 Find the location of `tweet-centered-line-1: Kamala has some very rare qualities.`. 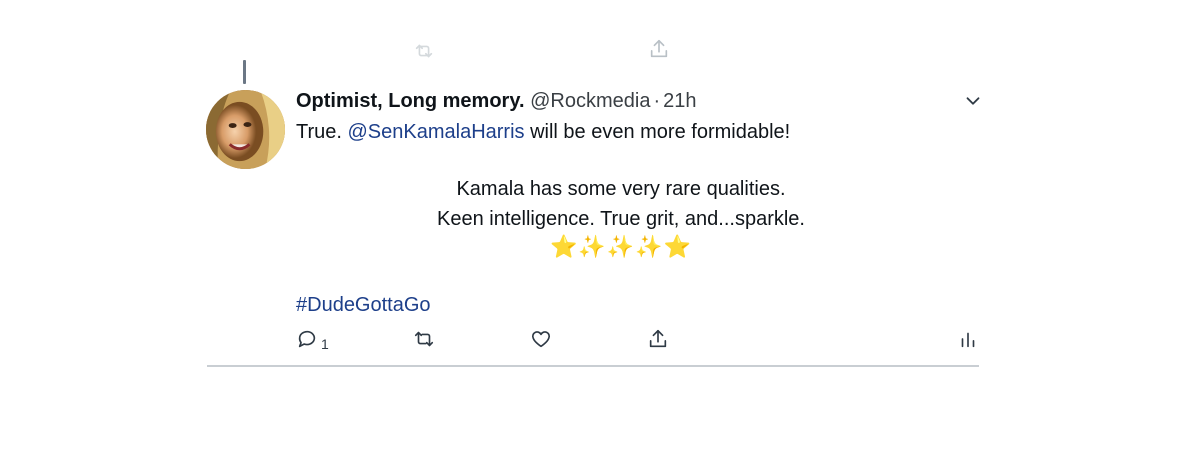

tweet-centered-line-1: Kamala has some very rare qualities. is located at coordinates (621, 189).